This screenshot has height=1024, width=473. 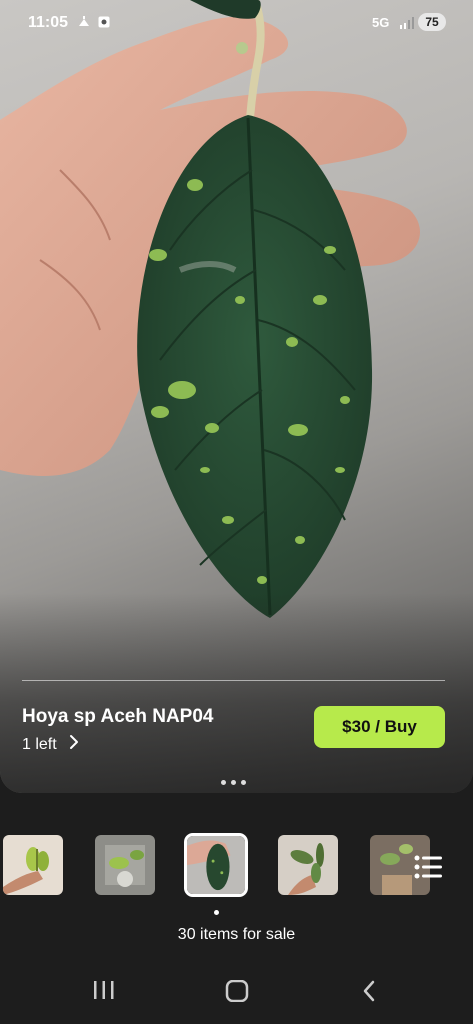 What do you see at coordinates (39, 744) in the screenshot?
I see `stock-text: 1 left` at bounding box center [39, 744].